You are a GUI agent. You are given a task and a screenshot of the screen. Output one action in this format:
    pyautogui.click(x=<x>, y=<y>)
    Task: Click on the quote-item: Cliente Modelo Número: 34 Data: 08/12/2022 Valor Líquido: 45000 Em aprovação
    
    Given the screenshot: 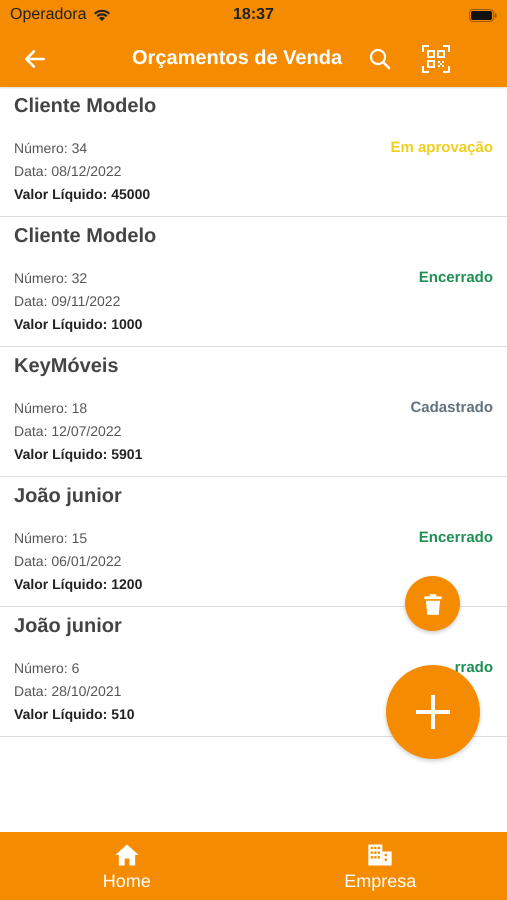 What is the action you would take?
    pyautogui.click(x=253, y=152)
    